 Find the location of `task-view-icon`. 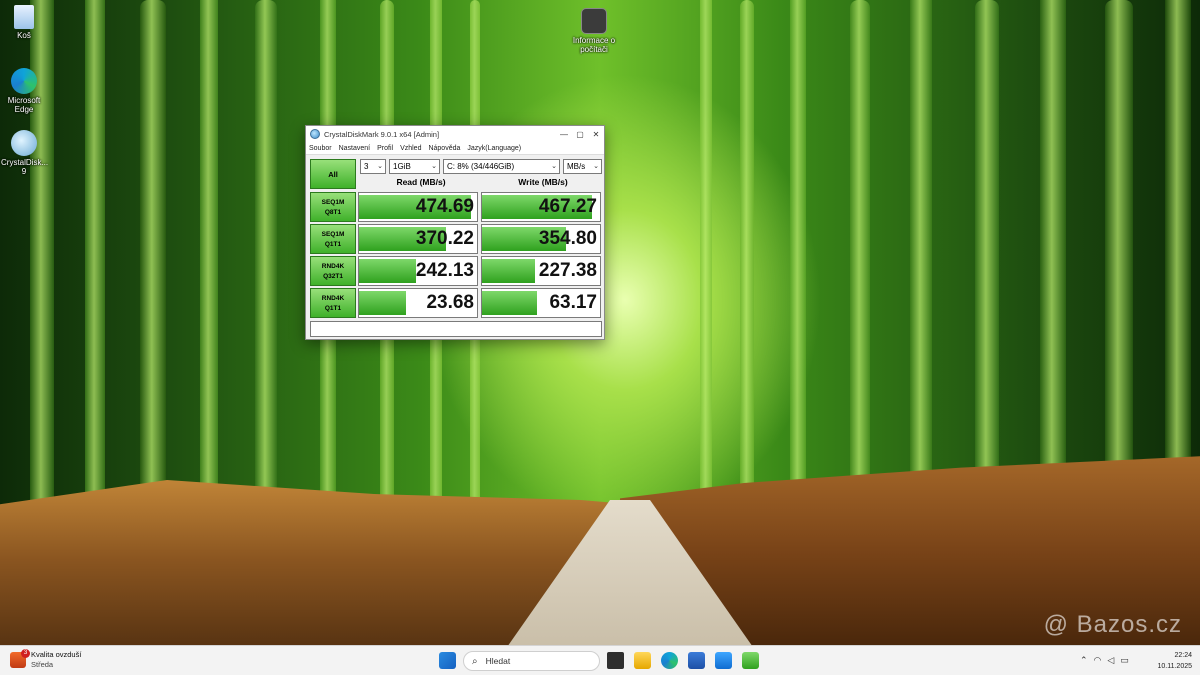

task-view-icon is located at coordinates (615, 660).